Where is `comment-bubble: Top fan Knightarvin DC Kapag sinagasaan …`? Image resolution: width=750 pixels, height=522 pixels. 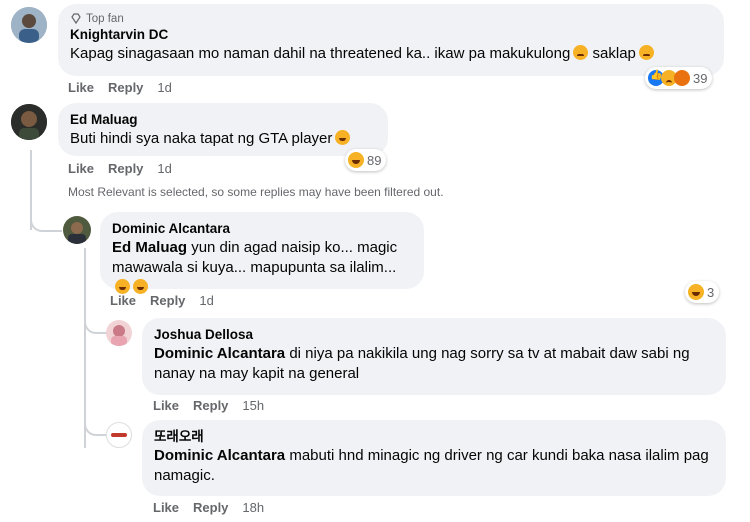
comment-bubble: Top fan Knightarvin DC Kapag sinagasaan … is located at coordinates (391, 40).